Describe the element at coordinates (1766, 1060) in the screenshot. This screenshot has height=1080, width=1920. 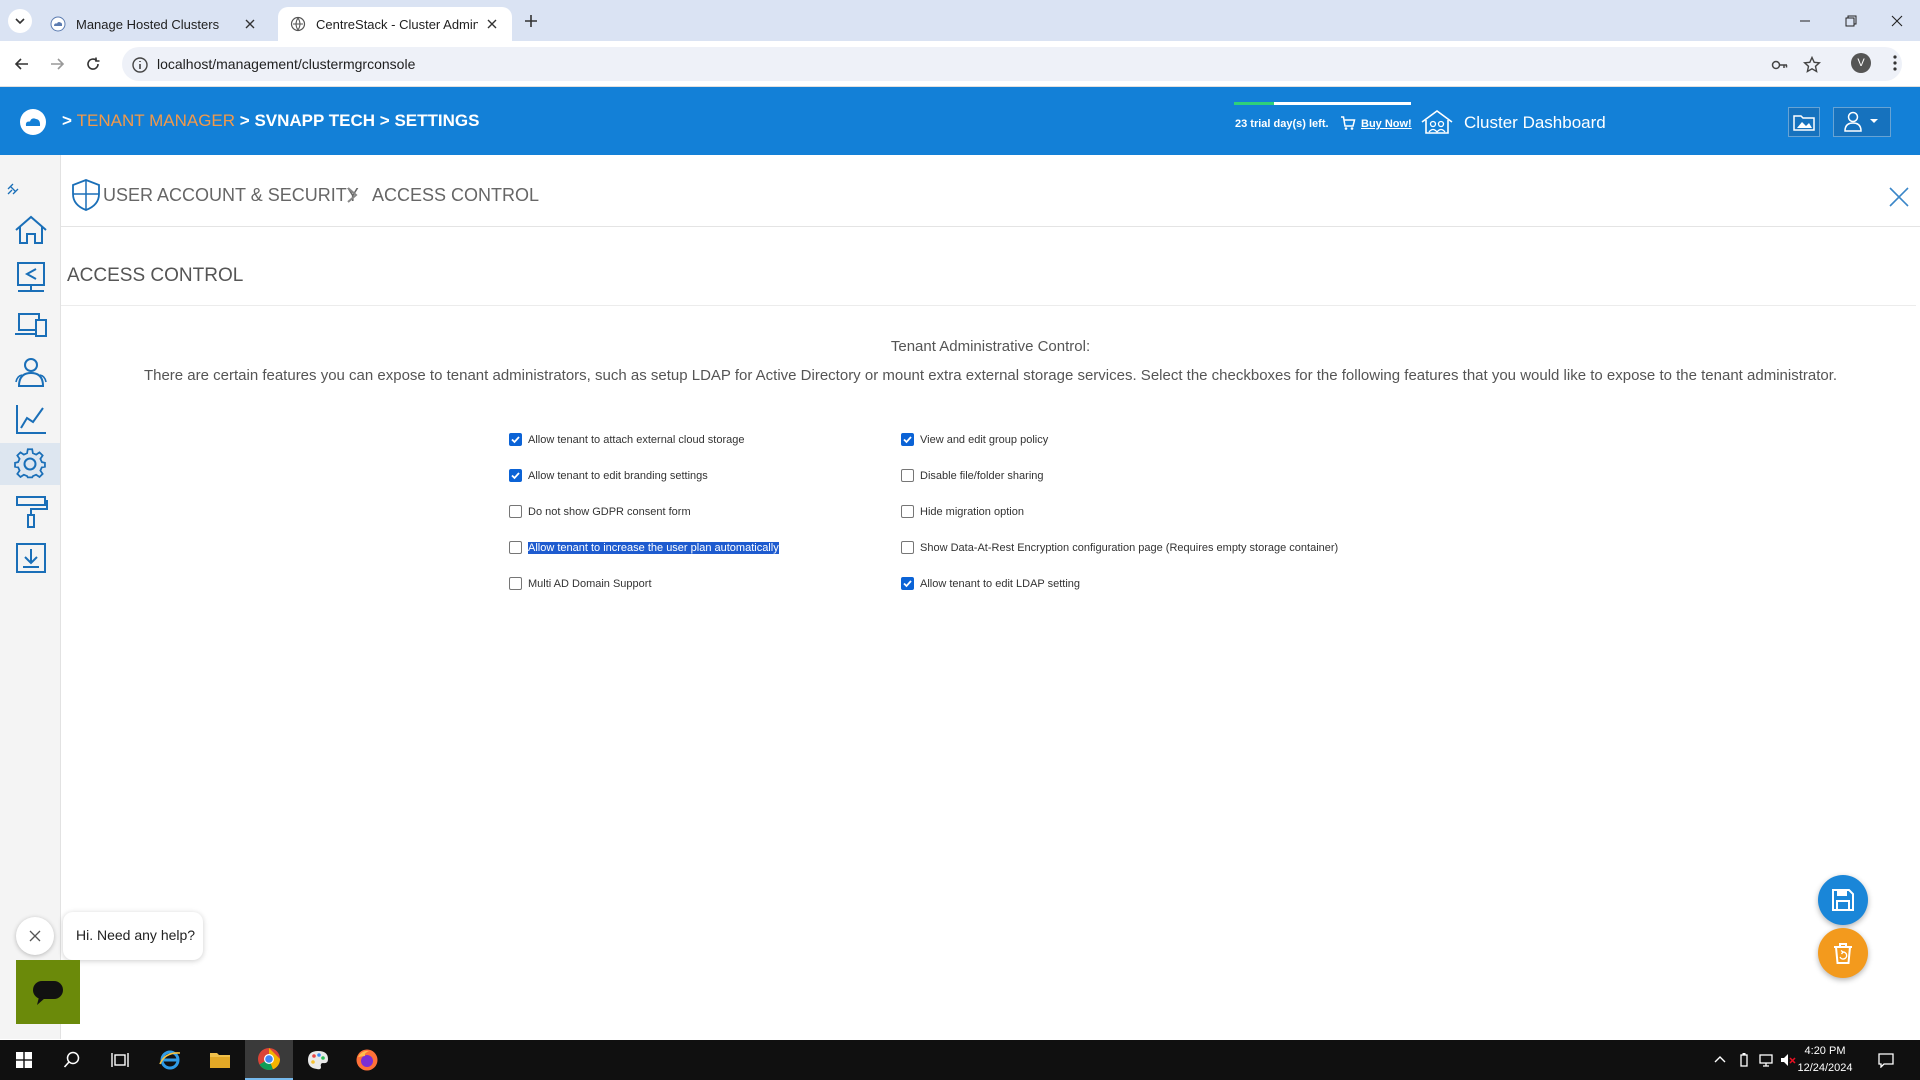
I see `network-icon` at that location.